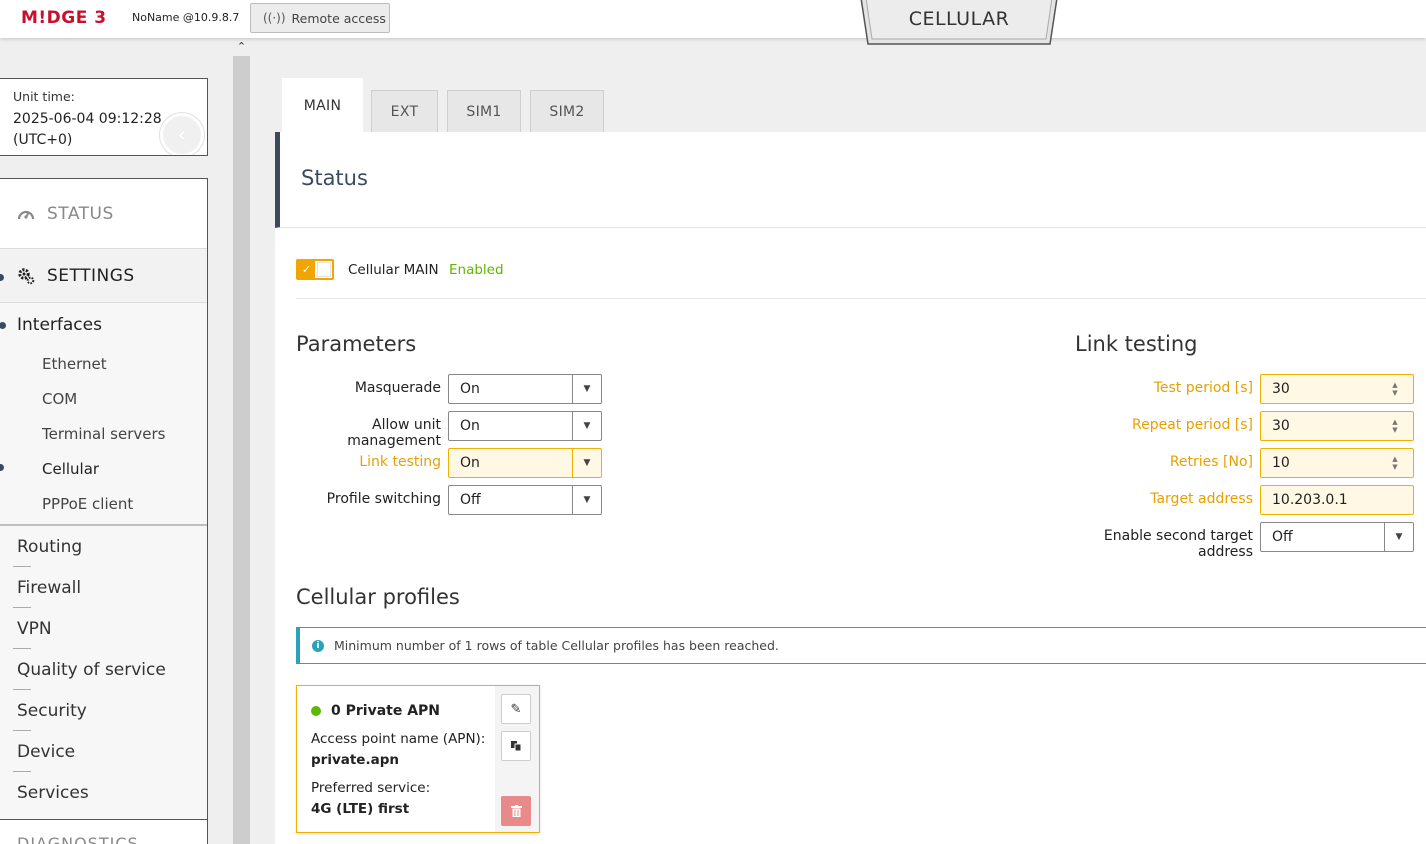 The height and width of the screenshot is (844, 1426). I want to click on profile-switching-select: Off ▼, so click(525, 500).